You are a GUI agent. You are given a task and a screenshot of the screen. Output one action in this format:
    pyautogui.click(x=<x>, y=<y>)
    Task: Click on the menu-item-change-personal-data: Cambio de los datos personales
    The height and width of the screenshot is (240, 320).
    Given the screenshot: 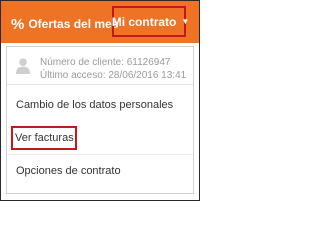 What is the action you would take?
    pyautogui.click(x=100, y=105)
    